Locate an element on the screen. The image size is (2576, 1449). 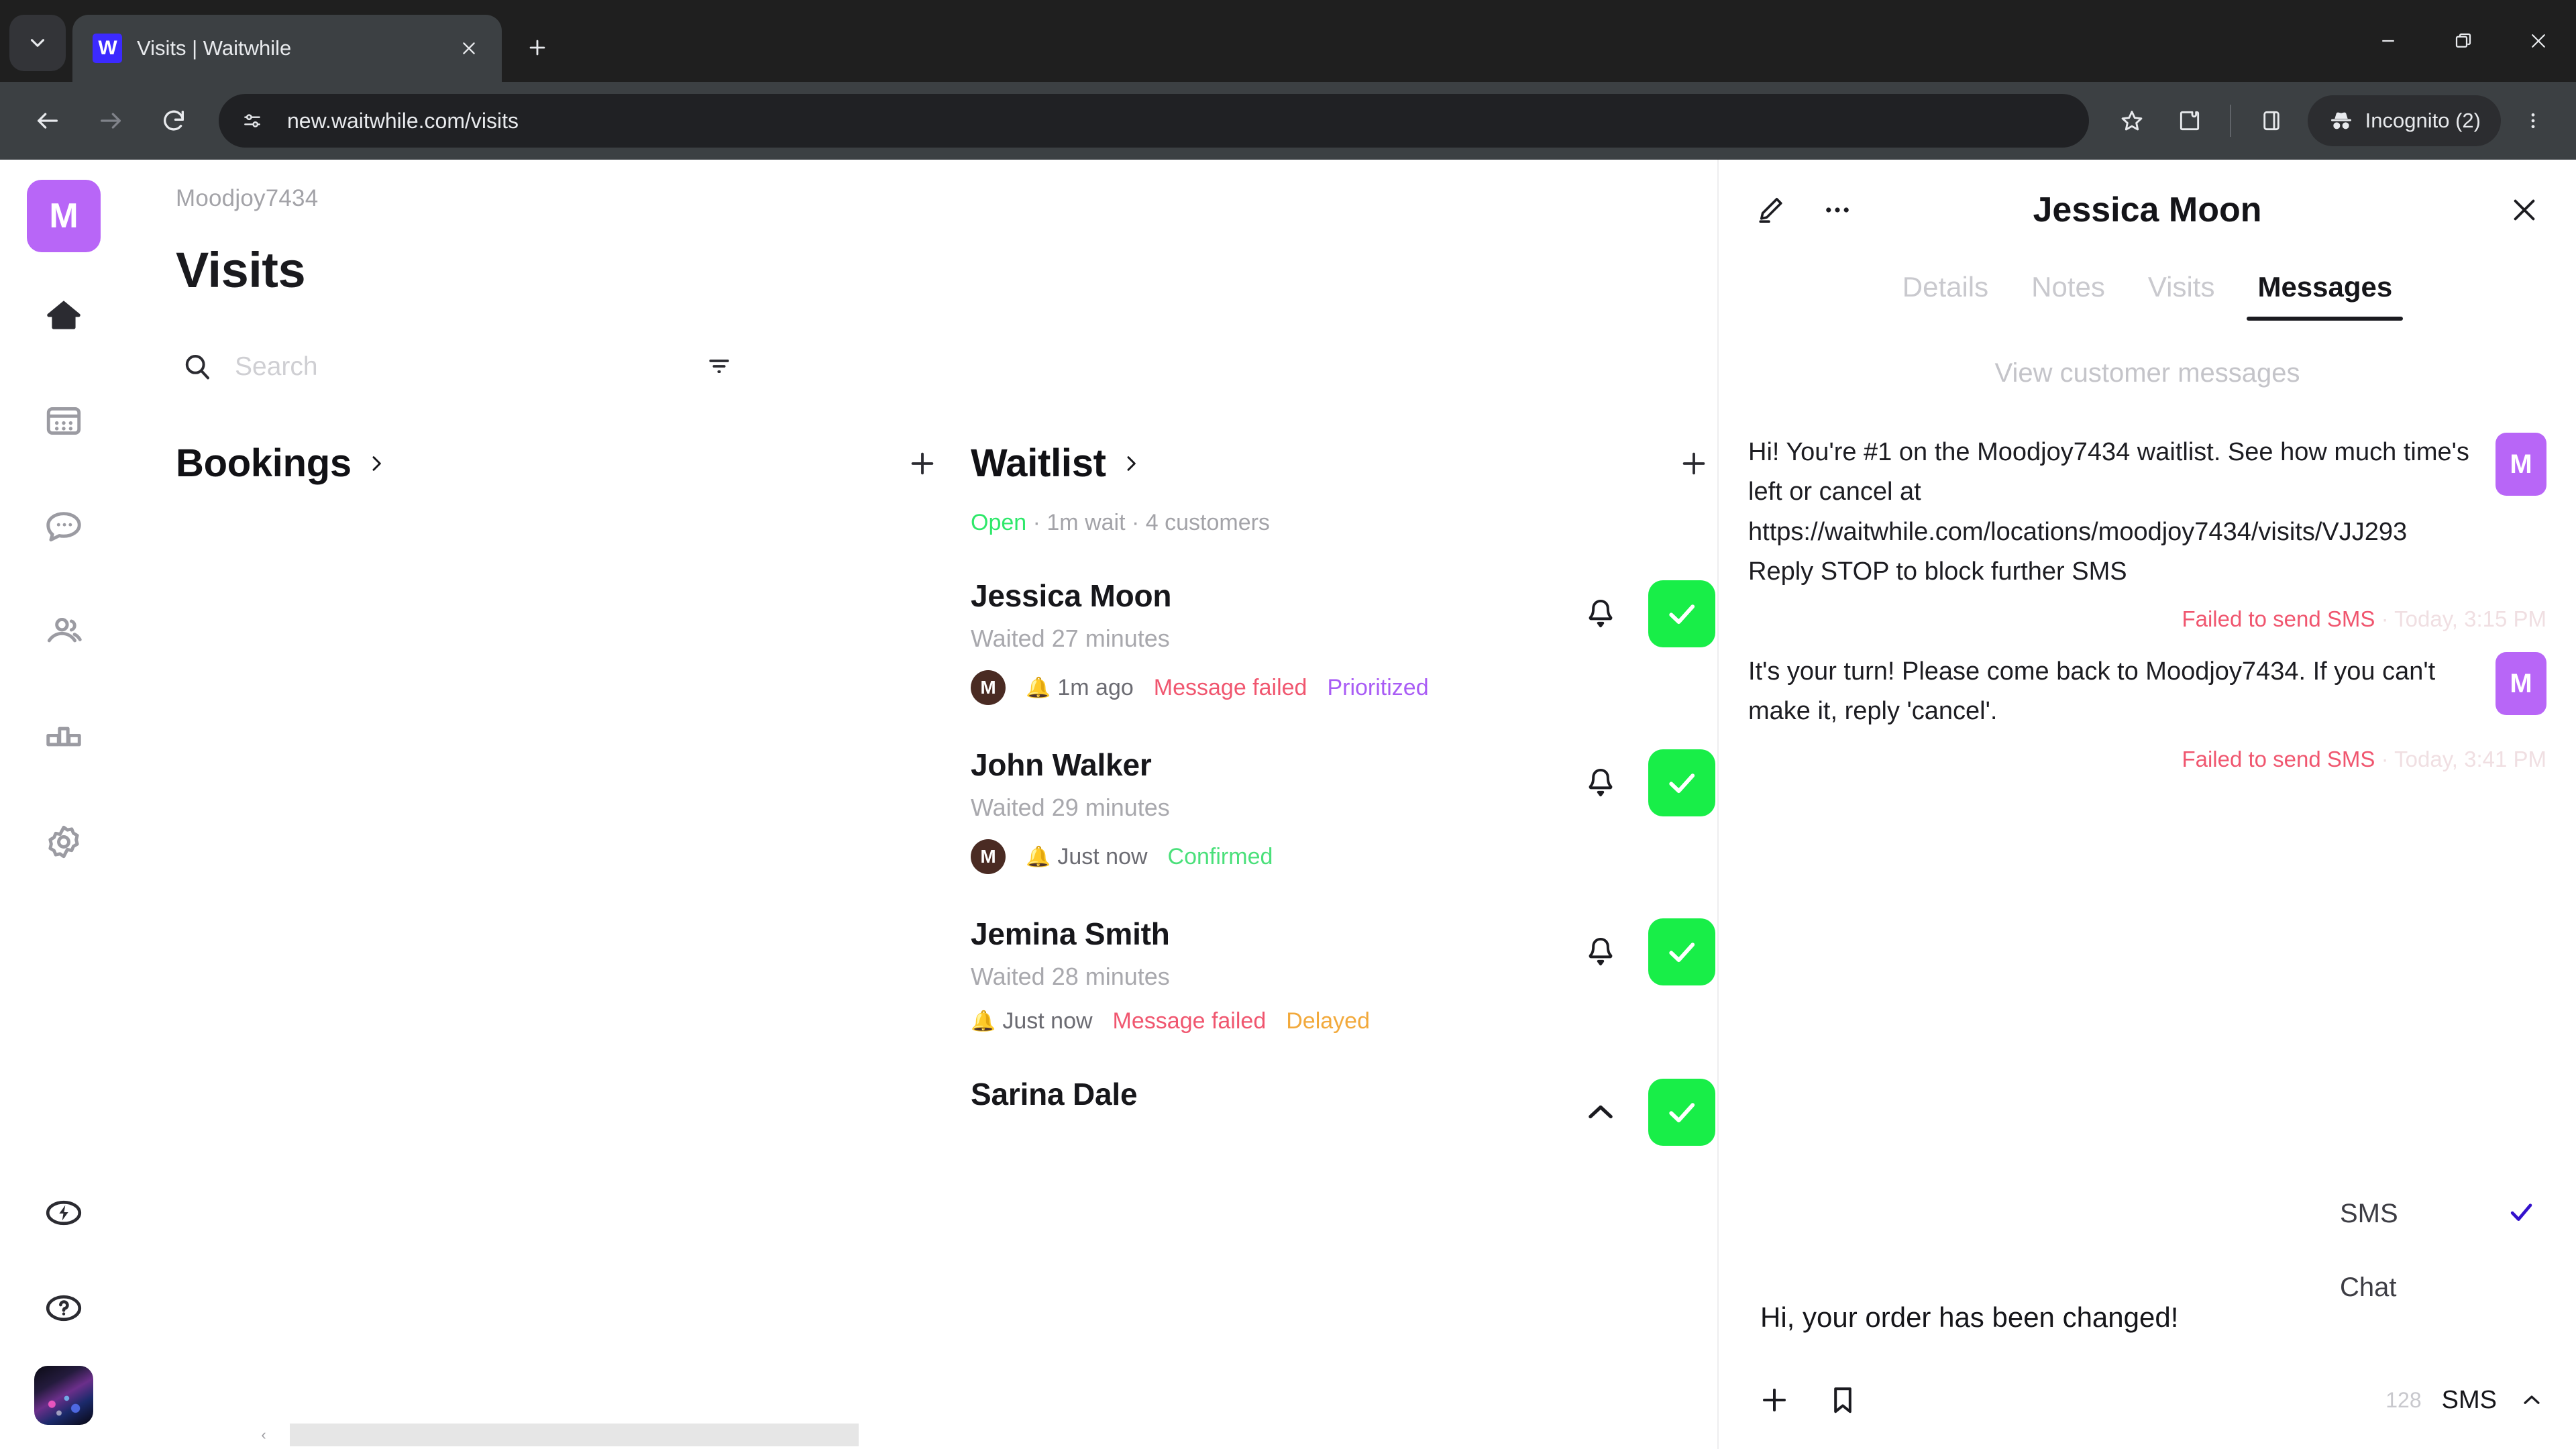
bookings-header: Bookings is located at coordinates (560, 463).